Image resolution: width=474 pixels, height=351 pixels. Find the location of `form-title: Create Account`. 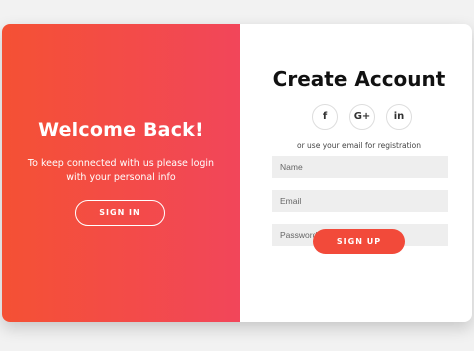

form-title: Create Account is located at coordinates (359, 79).